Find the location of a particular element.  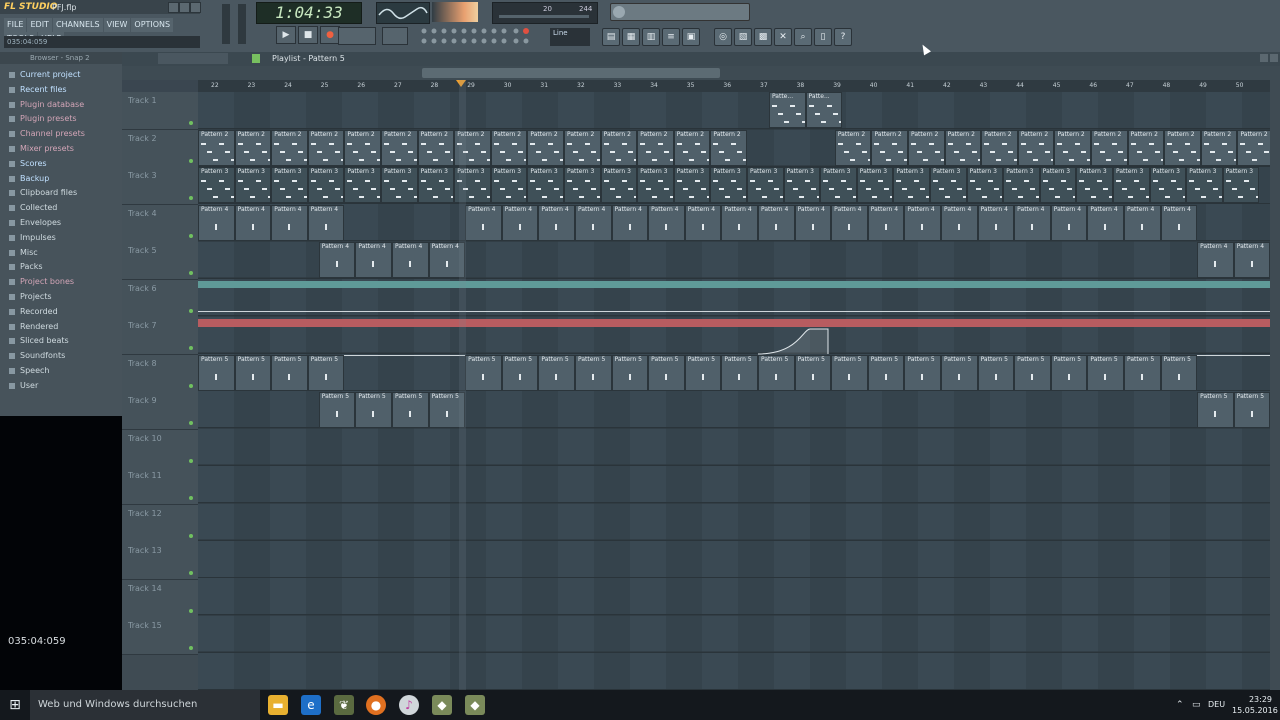

track-header: Track 2 is located at coordinates (160, 148).